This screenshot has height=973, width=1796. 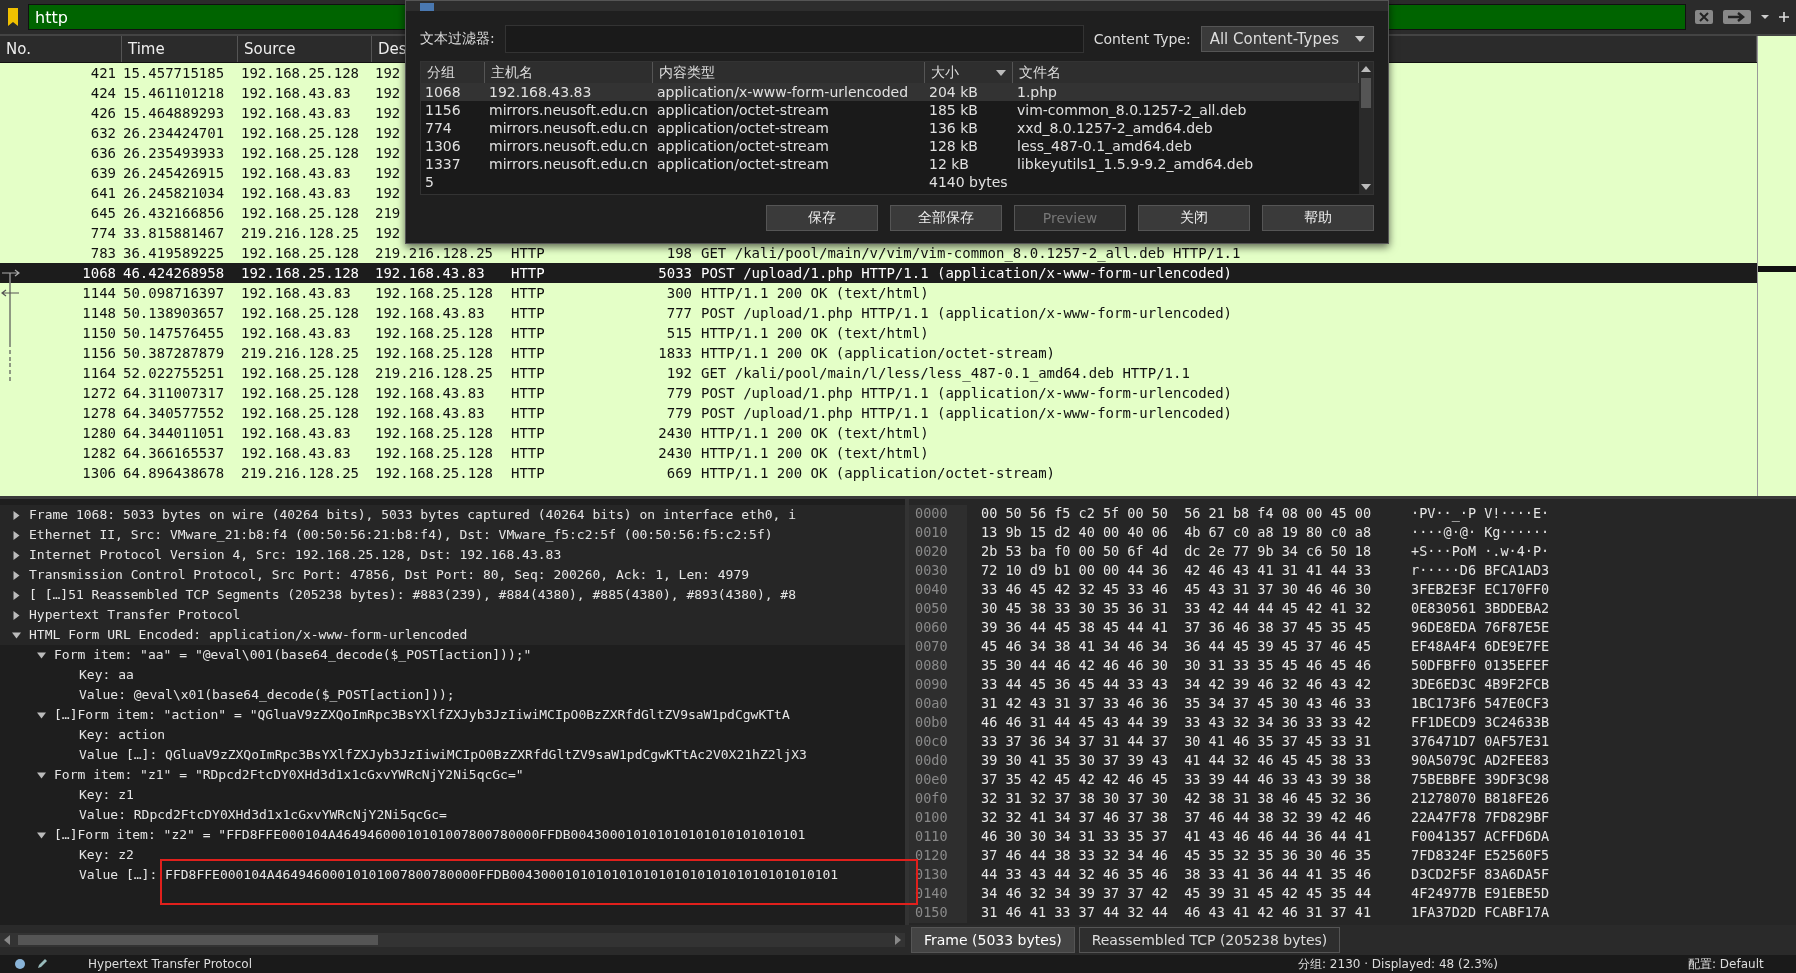 What do you see at coordinates (1176, 742) in the screenshot?
I see `hex-bytes: 33 37 36 34 37 31 44 37 30 41 46 35 37 45 33 31` at bounding box center [1176, 742].